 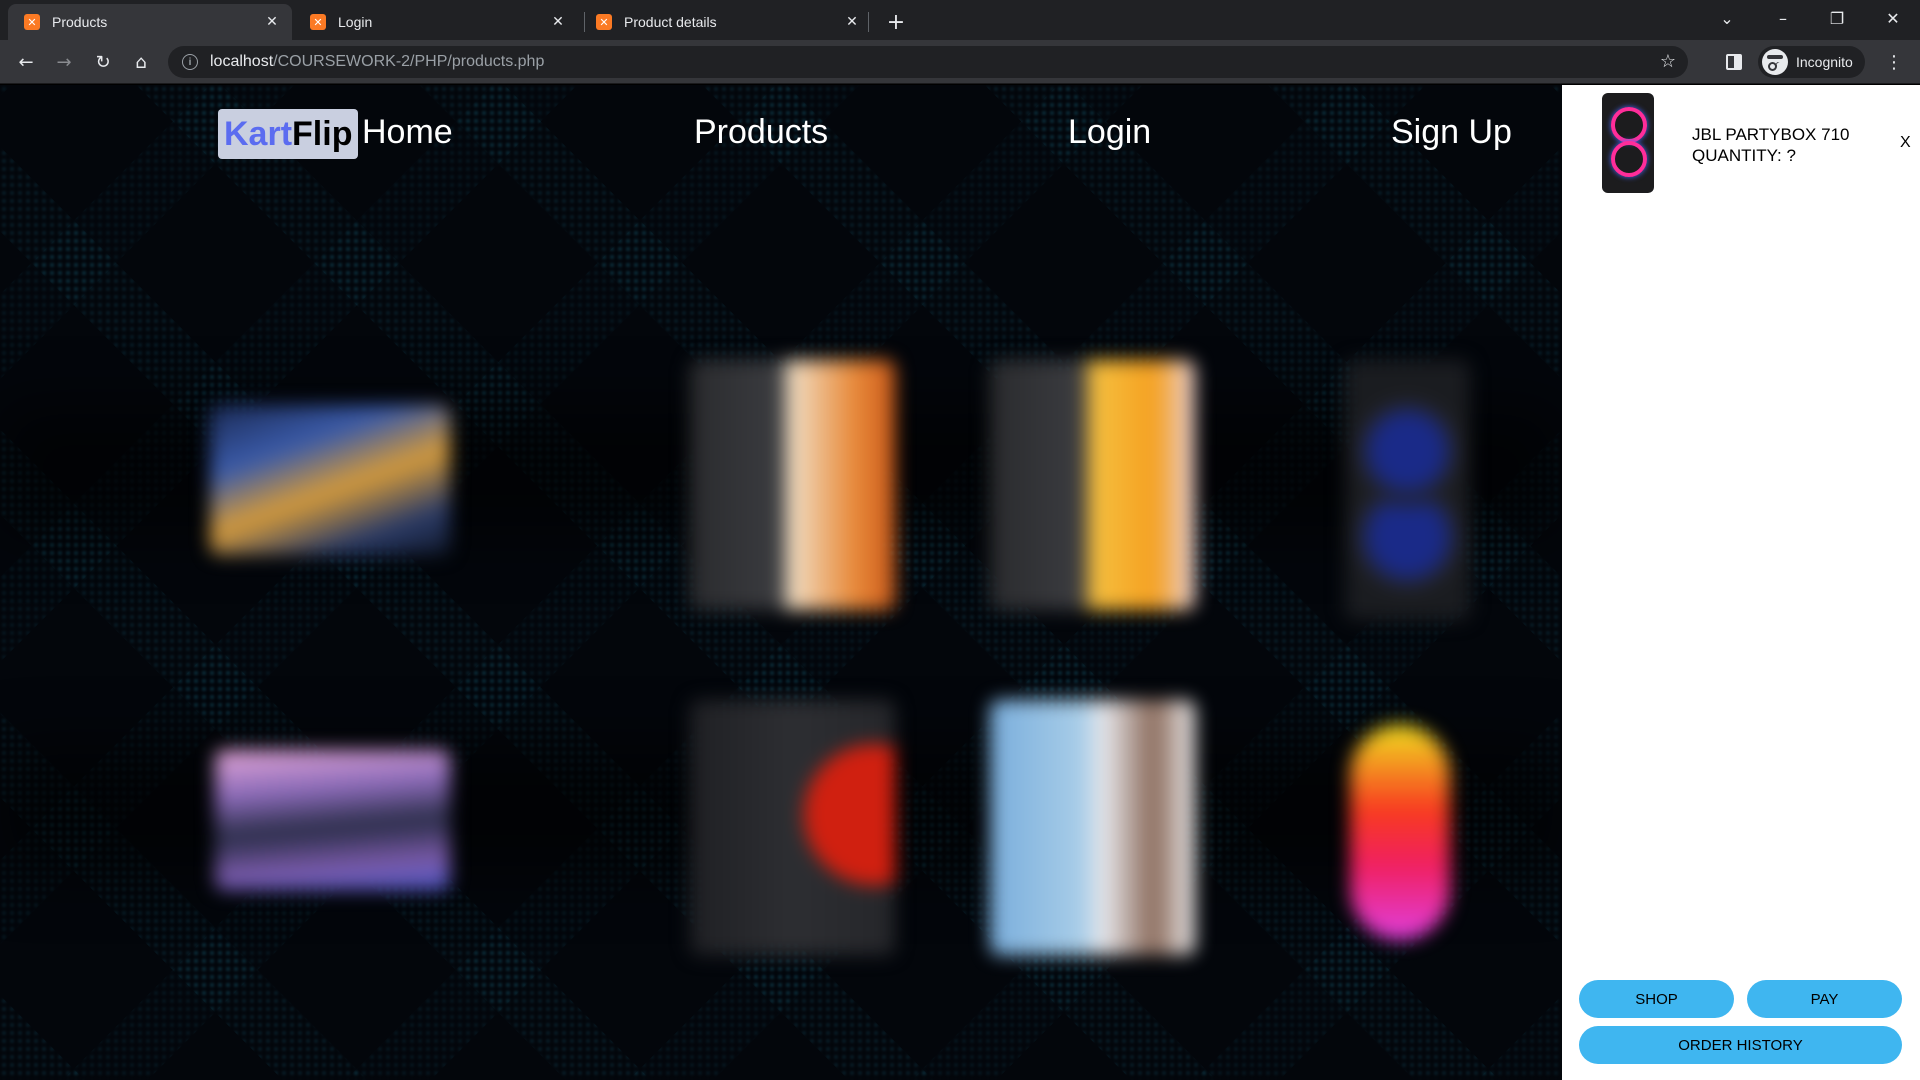 What do you see at coordinates (1451, 132) in the screenshot?
I see `nav-signup: Sign Up` at bounding box center [1451, 132].